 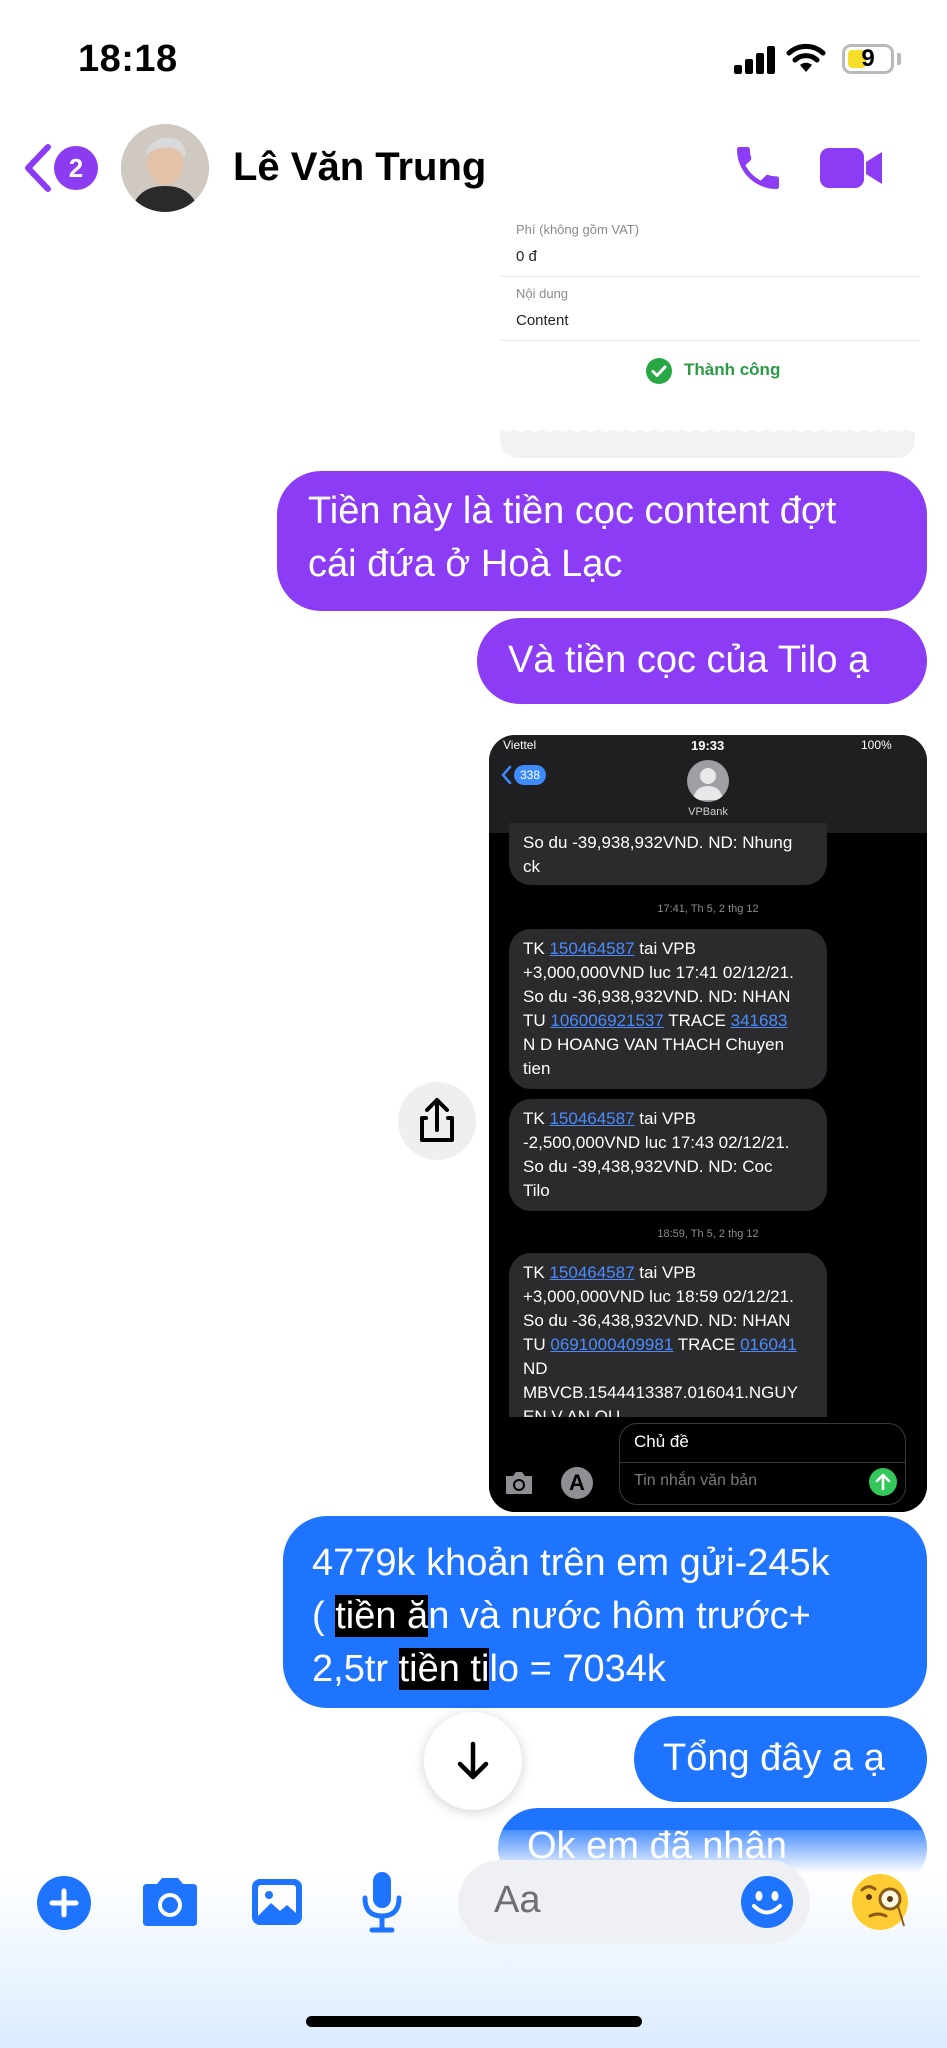 I want to click on receipt-fee-value: 0 đ, so click(x=526, y=256).